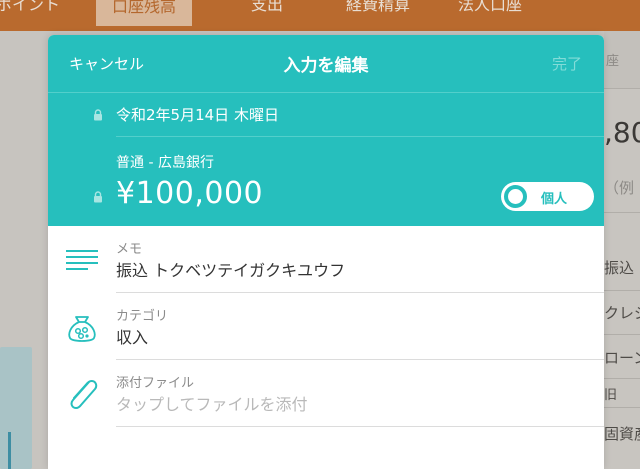 The width and height of the screenshot is (640, 469). I want to click on sheet-title: 入力を編集, so click(326, 66).